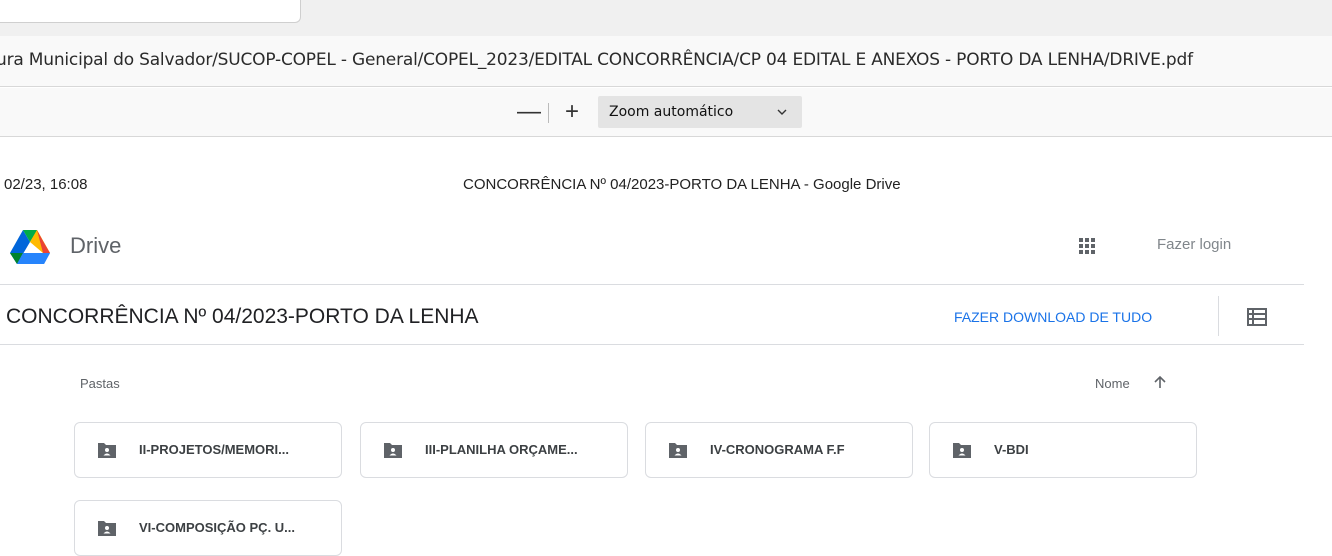  What do you see at coordinates (1218, 316) in the screenshot?
I see `toolbar-divider` at bounding box center [1218, 316].